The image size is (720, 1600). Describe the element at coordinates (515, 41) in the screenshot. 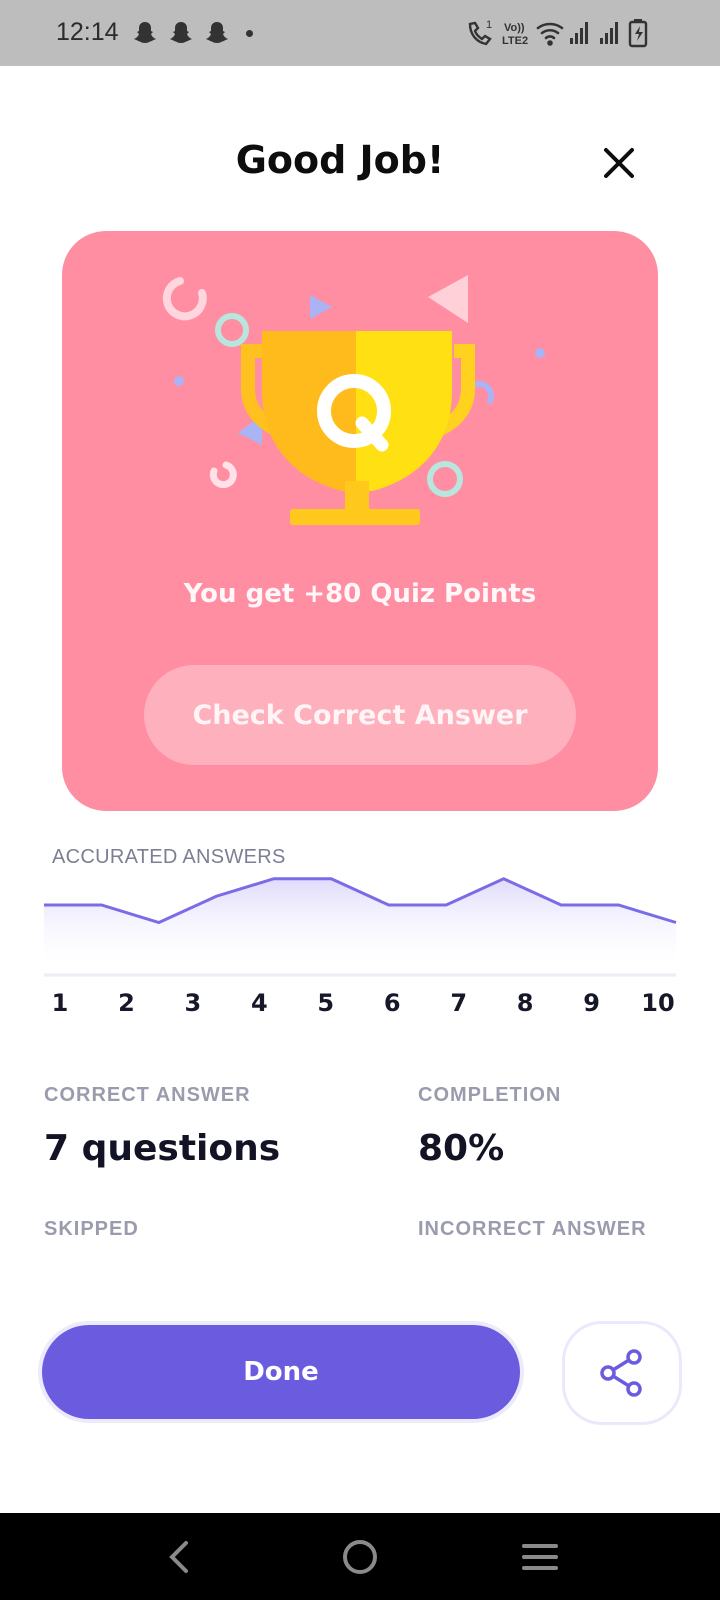

I see `svg-text: LTE2` at that location.